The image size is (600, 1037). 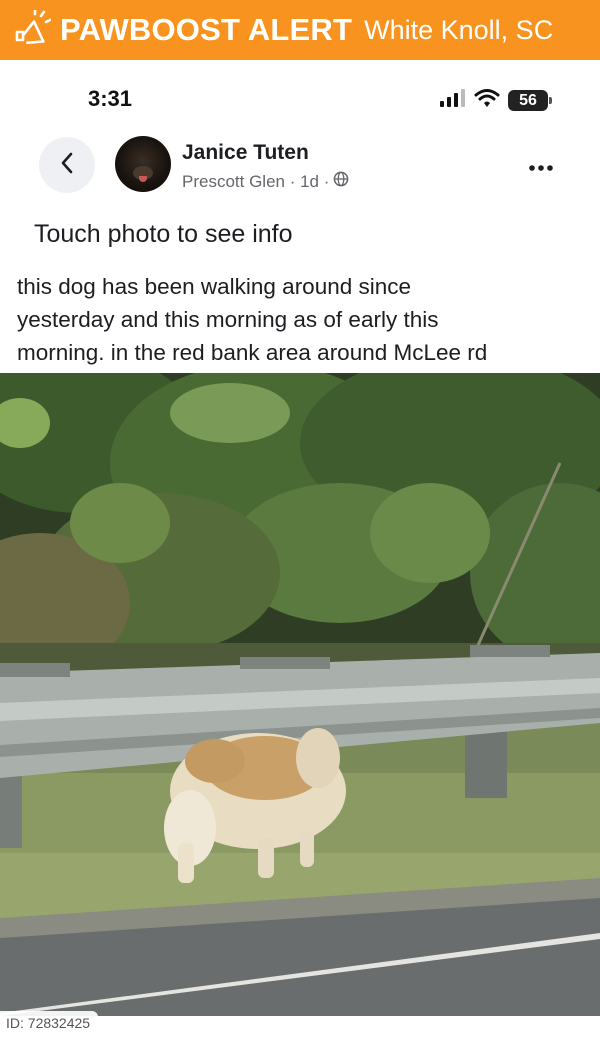 What do you see at coordinates (487, 100) in the screenshot?
I see `wifi-icon` at bounding box center [487, 100].